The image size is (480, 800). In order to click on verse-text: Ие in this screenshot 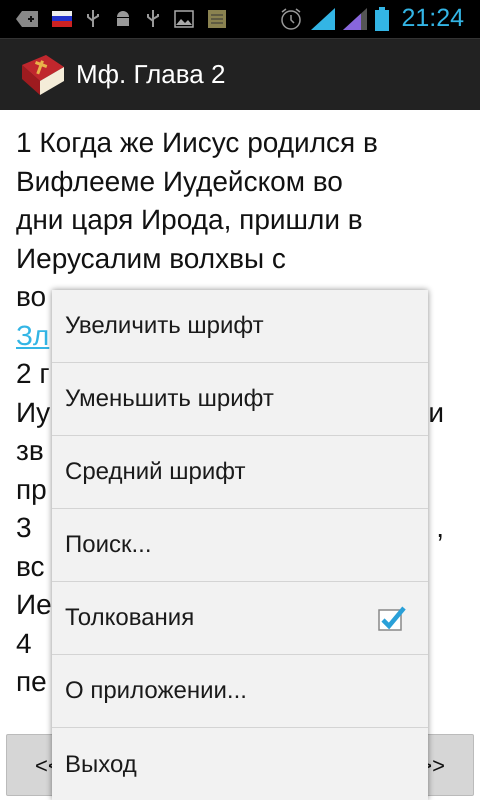, I will do `click(34, 605)`.